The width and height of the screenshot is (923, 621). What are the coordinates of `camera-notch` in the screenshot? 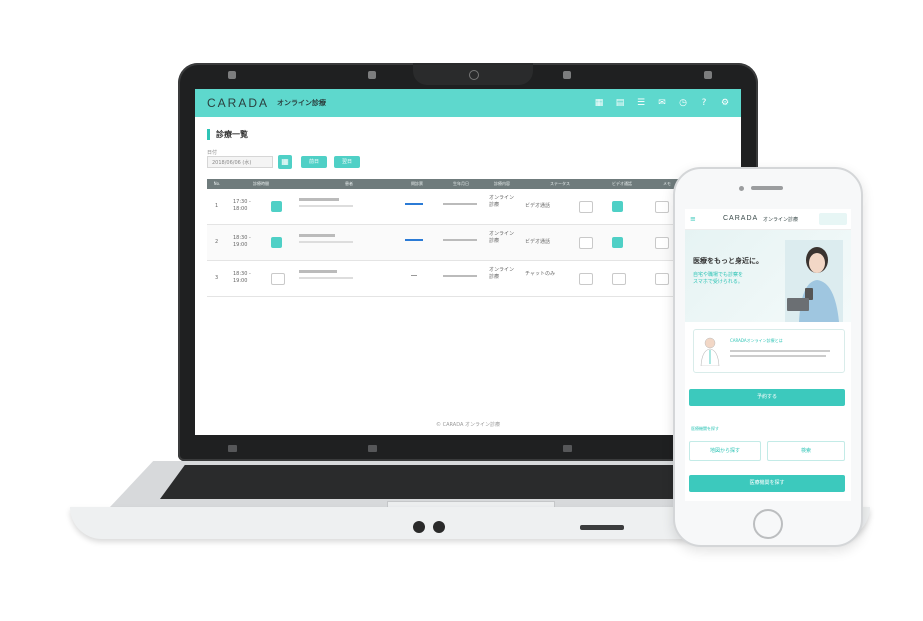 It's located at (473, 74).